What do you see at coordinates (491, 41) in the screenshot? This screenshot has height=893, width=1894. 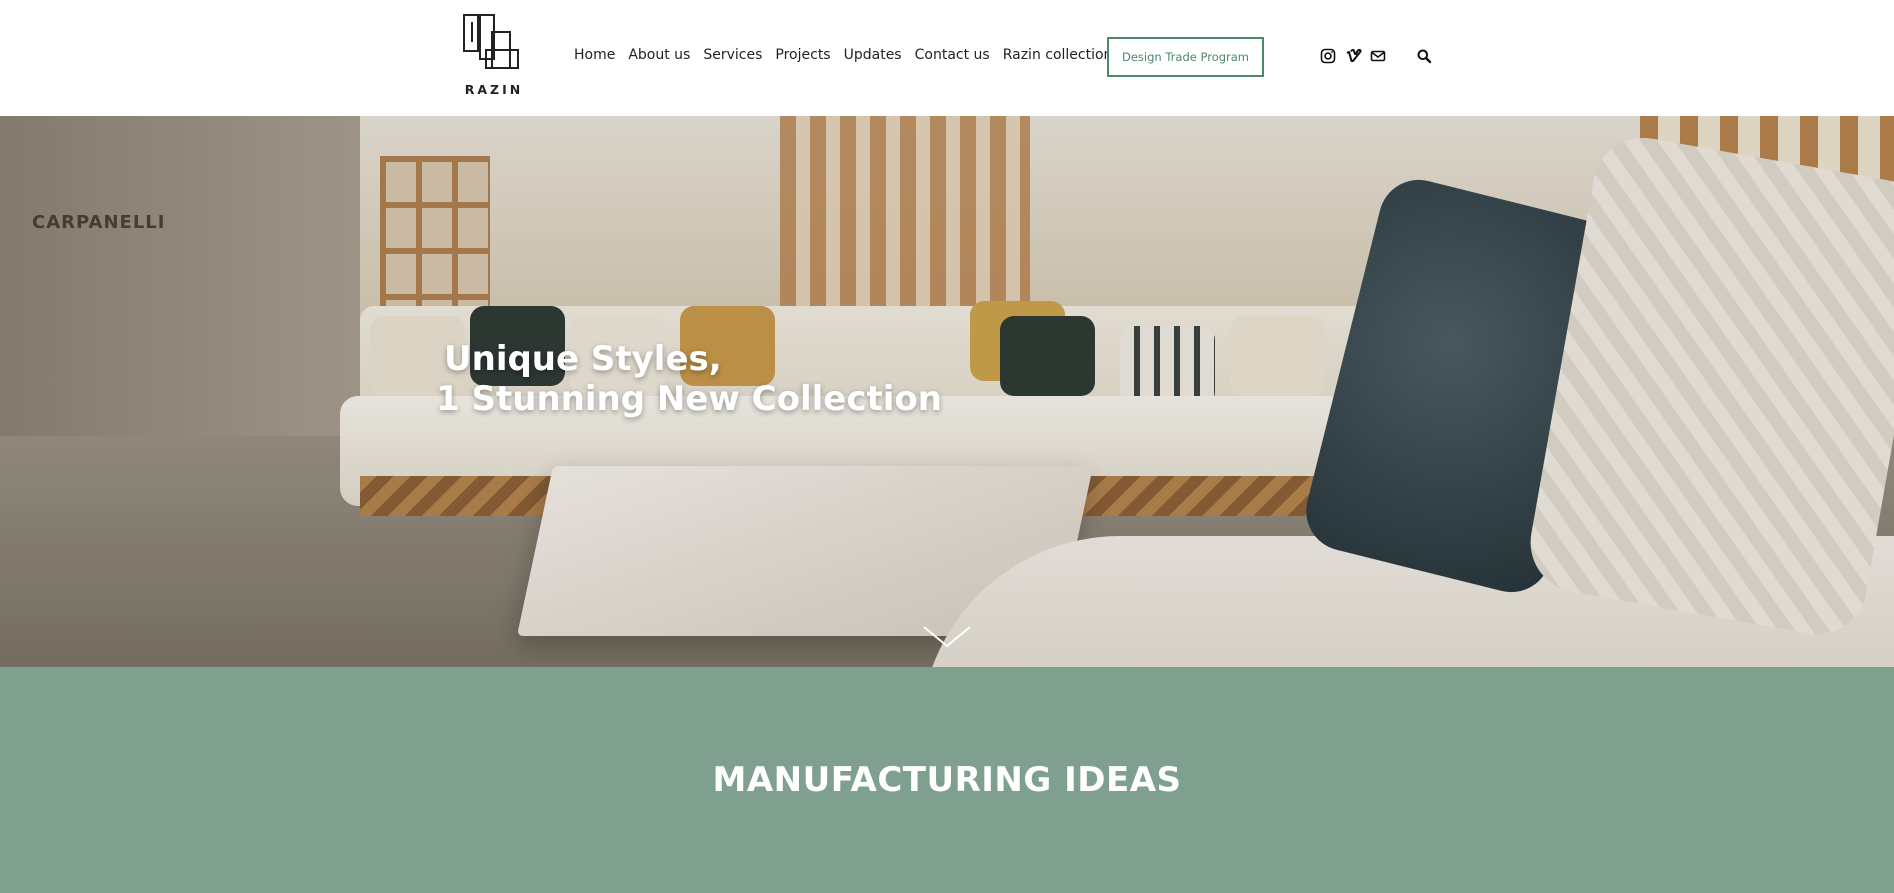 I see `logo-mark-icon` at bounding box center [491, 41].